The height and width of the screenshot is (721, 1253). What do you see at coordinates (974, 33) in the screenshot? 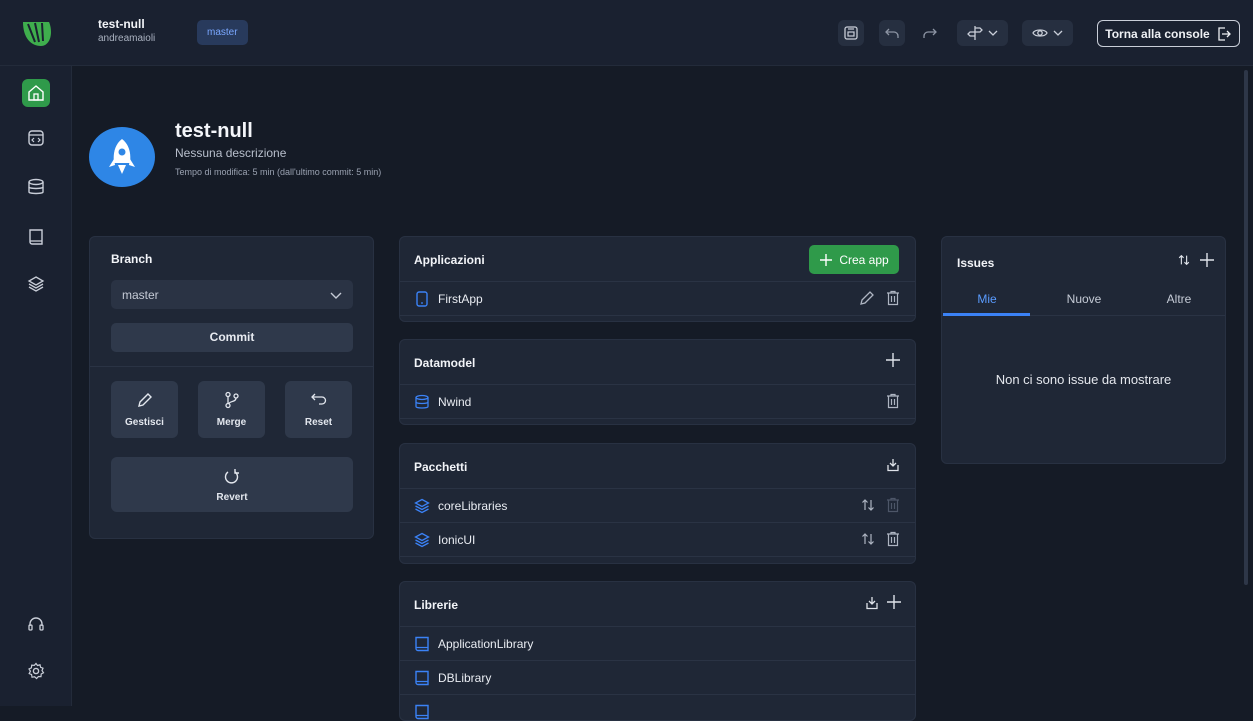
I see `signpost-icon` at bounding box center [974, 33].